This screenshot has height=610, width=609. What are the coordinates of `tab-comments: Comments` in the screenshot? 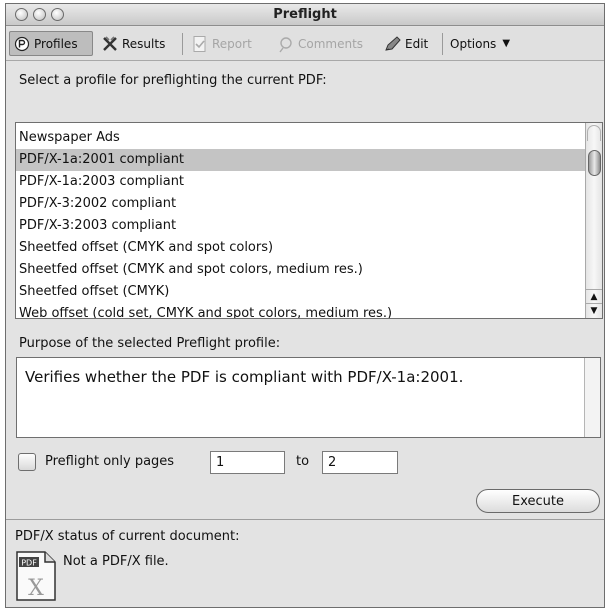 It's located at (320, 43).